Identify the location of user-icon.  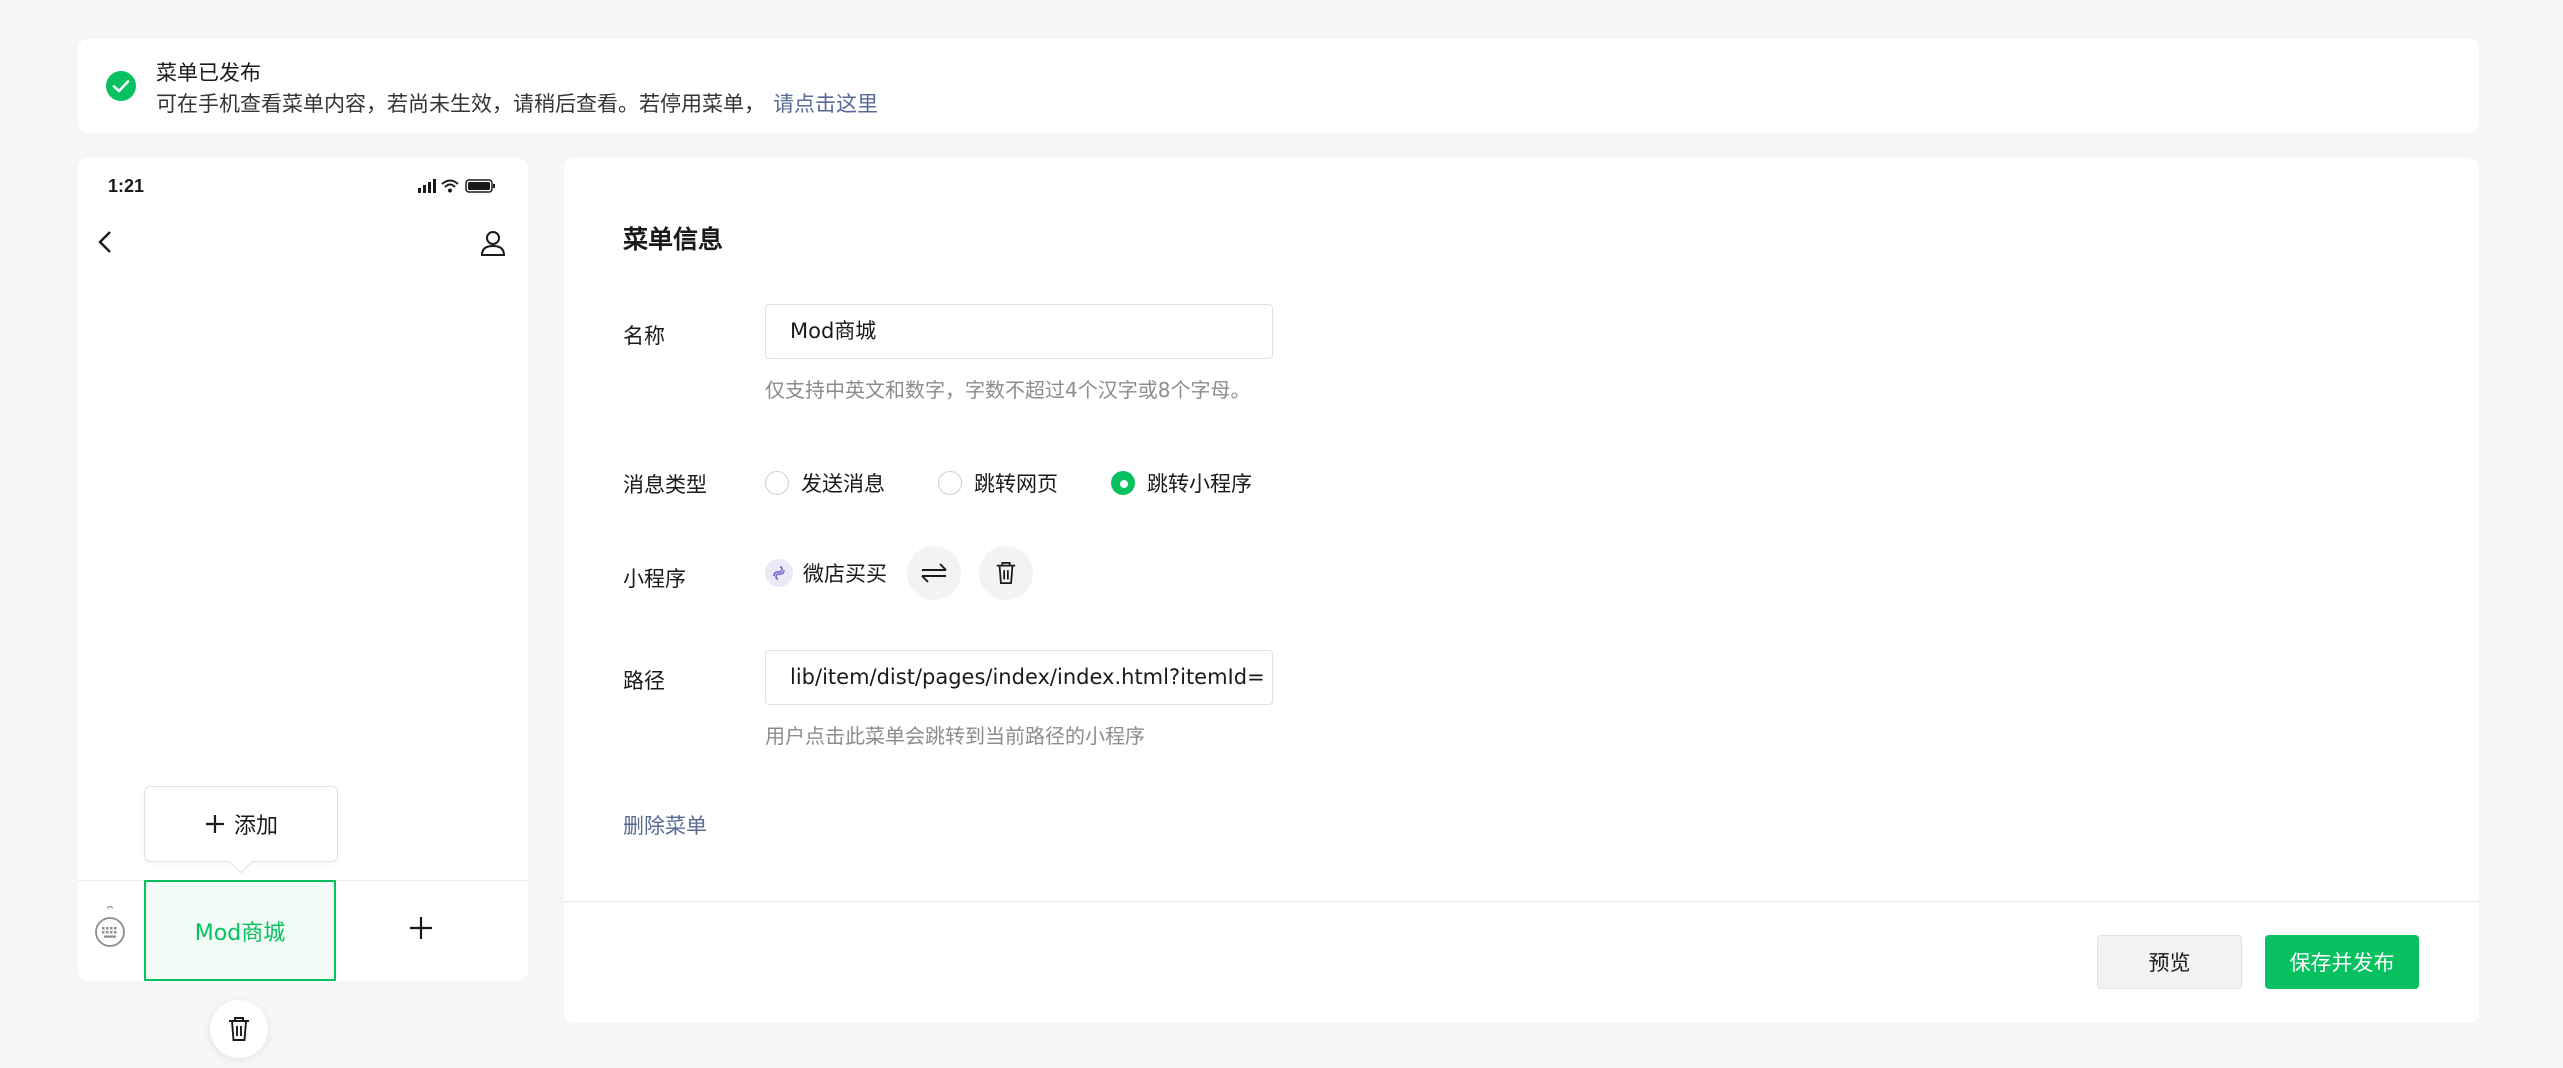
(493, 245).